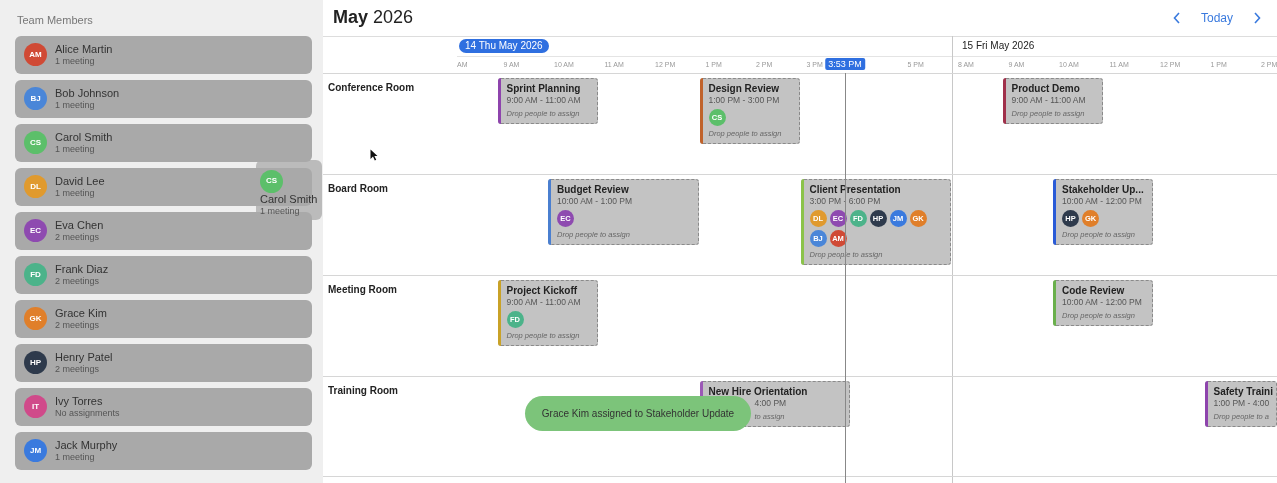  Describe the element at coordinates (79, 225) in the screenshot. I see `member-name: Eva Chen` at that location.